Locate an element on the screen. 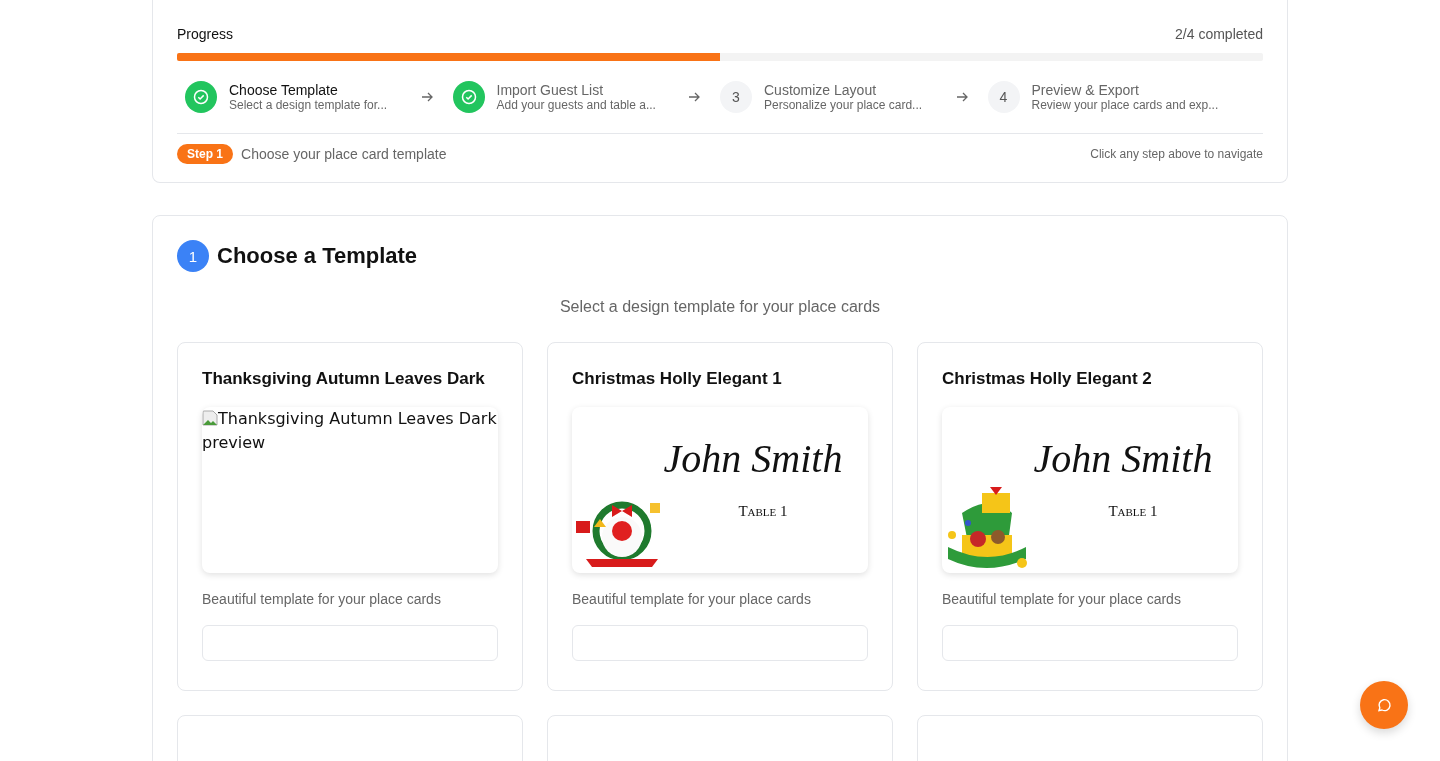 This screenshot has width=1440, height=761. image-alt-text: Thanksgiving Autumn Leaves Dark preview is located at coordinates (350, 431).